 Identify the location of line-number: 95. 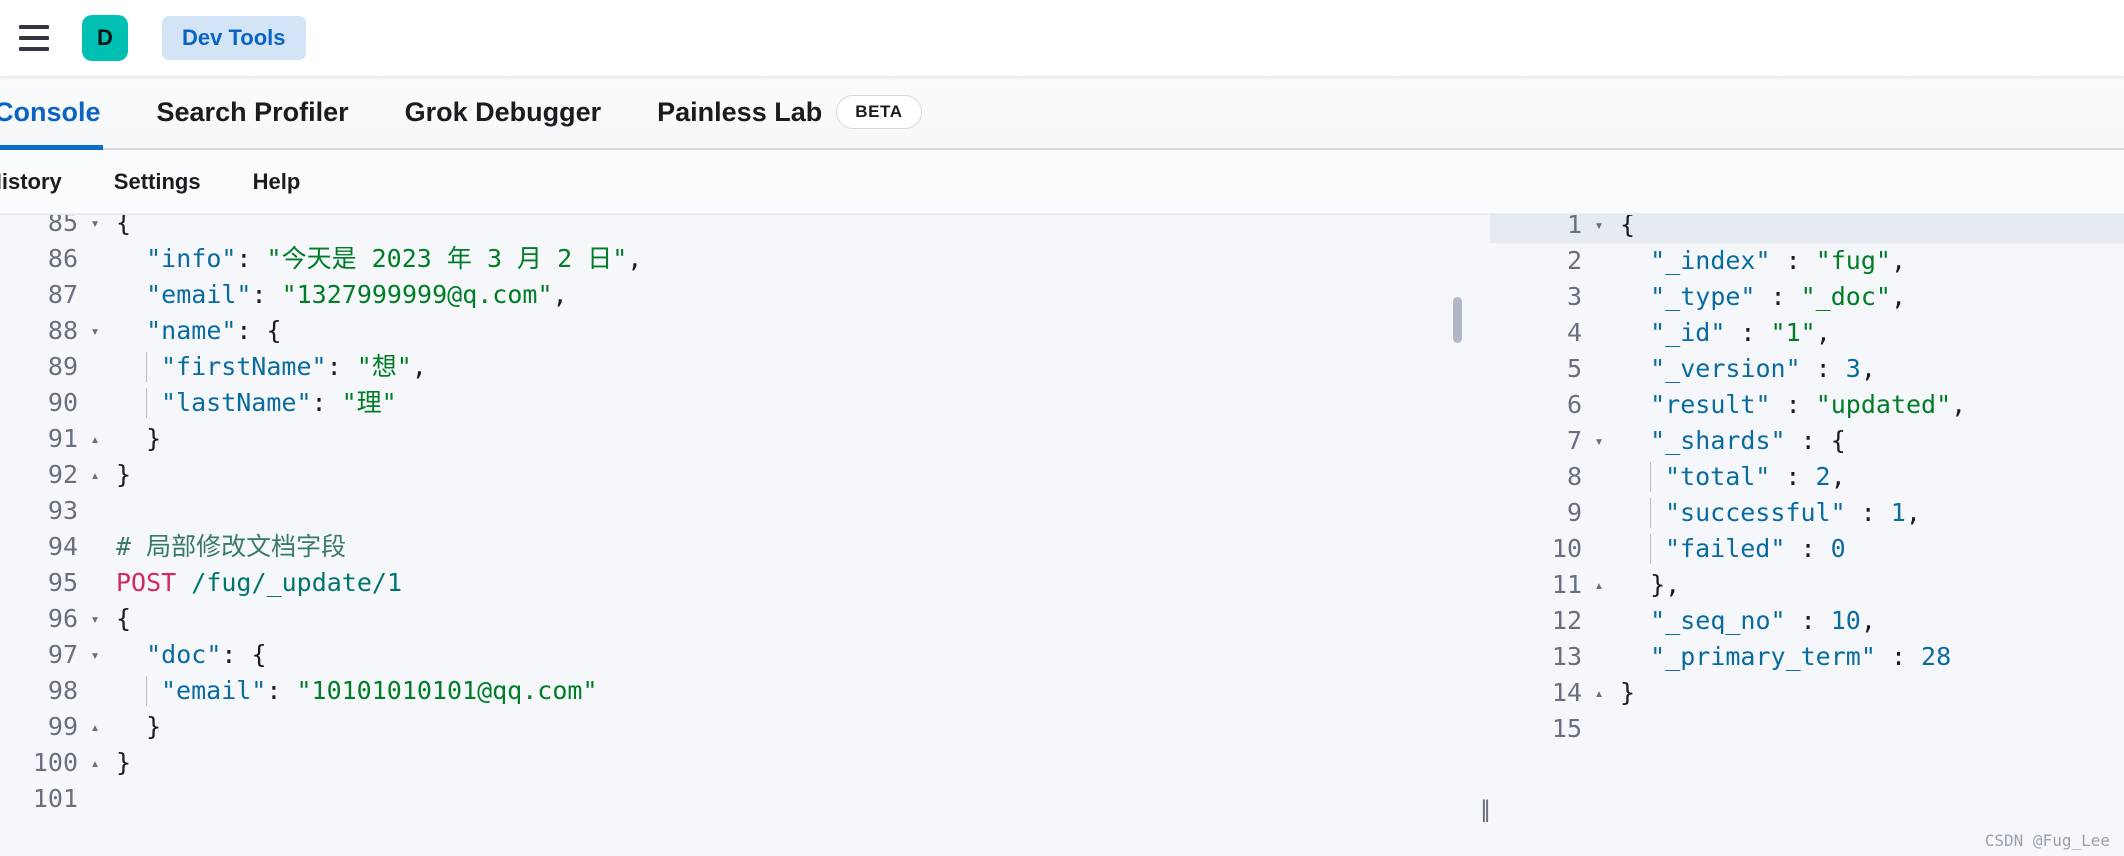
(62, 582).